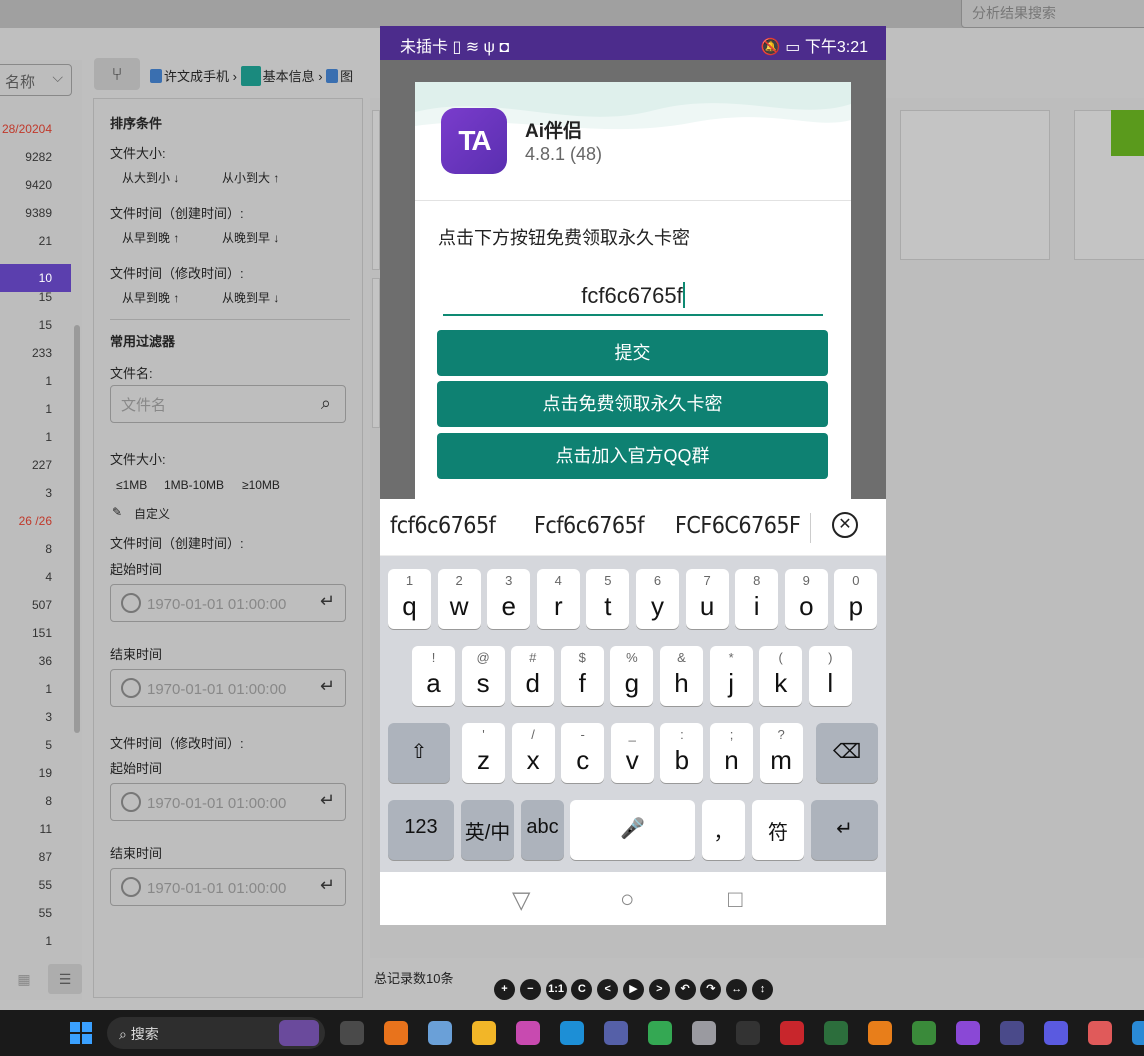 This screenshot has height=1056, width=1144. What do you see at coordinates (77, 529) in the screenshot?
I see `left-scrollbar` at bounding box center [77, 529].